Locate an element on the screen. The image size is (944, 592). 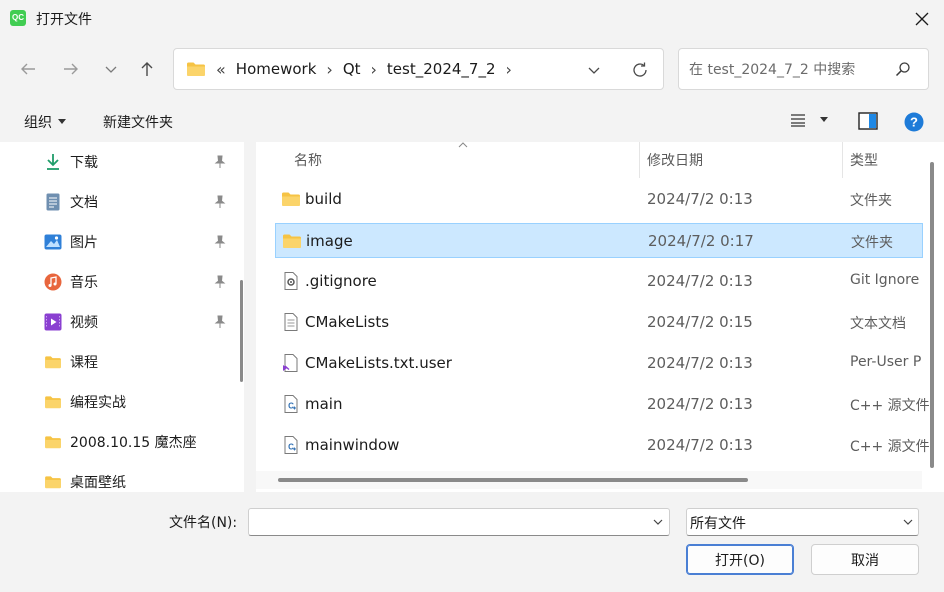
forward-button is located at coordinates (71, 69).